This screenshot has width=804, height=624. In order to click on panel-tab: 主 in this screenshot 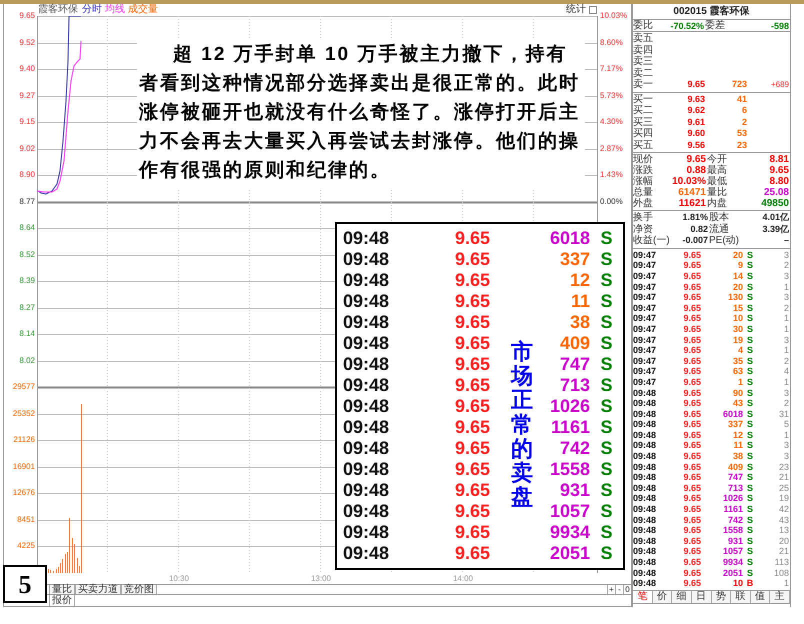, I will do `click(780, 596)`.